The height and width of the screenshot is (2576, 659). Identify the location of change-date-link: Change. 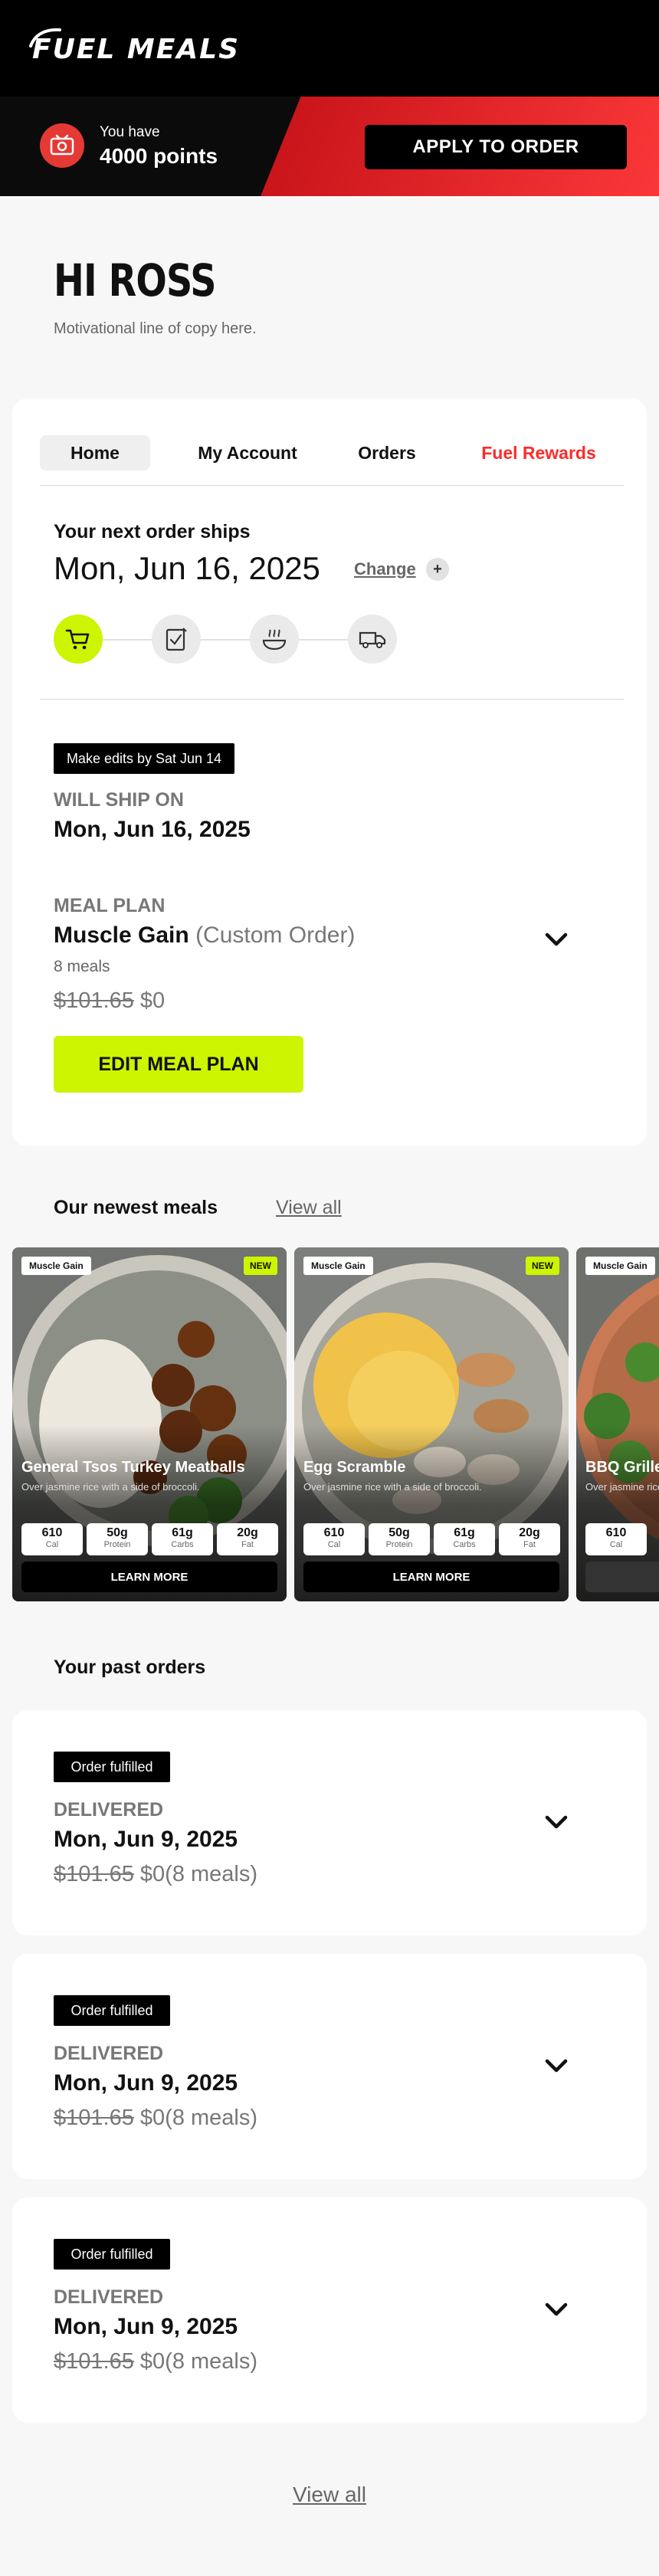
(385, 569).